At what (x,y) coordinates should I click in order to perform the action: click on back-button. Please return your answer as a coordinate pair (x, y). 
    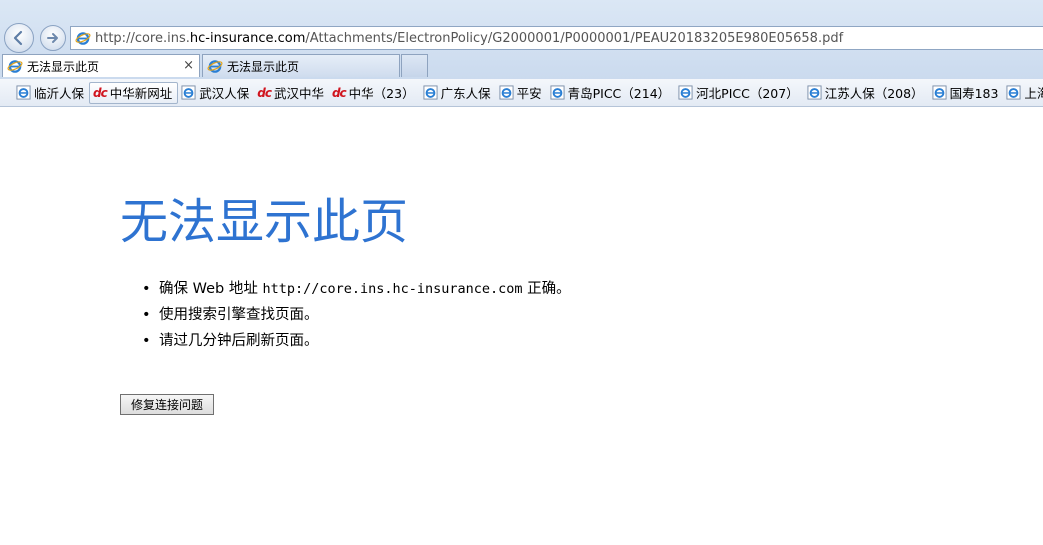
    Looking at the image, I should click on (19, 38).